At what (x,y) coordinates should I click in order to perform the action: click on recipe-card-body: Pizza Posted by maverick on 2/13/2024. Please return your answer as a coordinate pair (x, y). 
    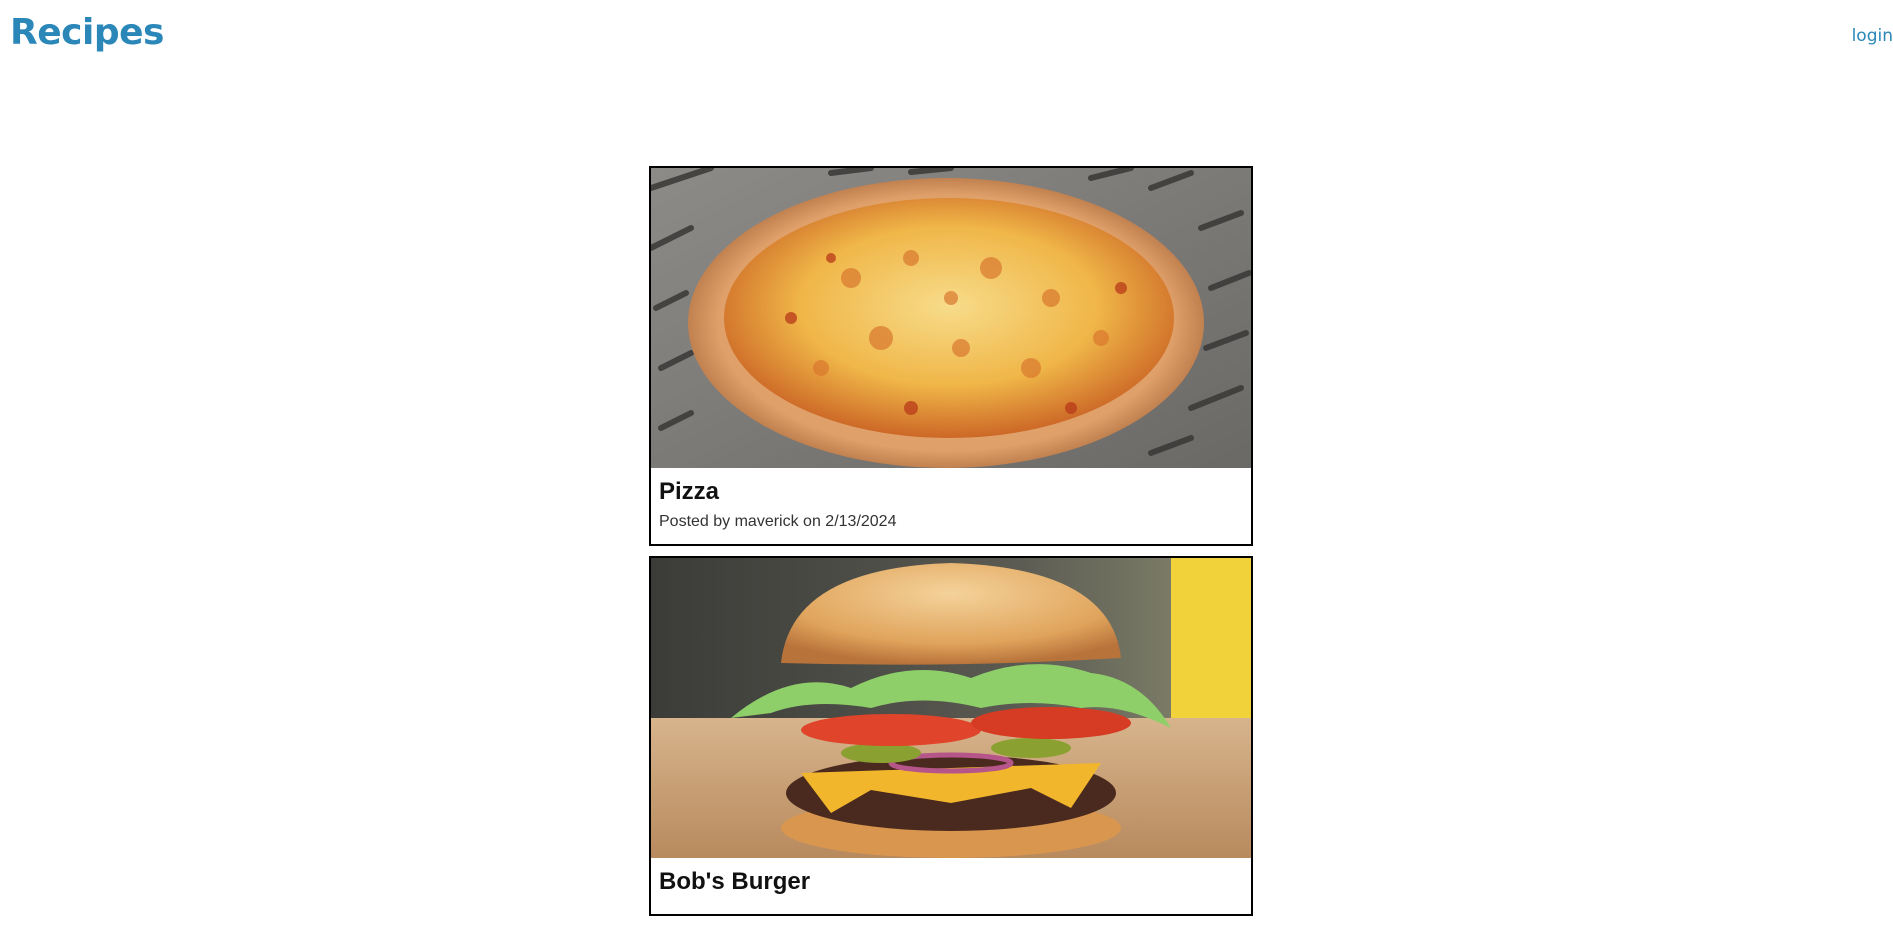
    Looking at the image, I should click on (951, 506).